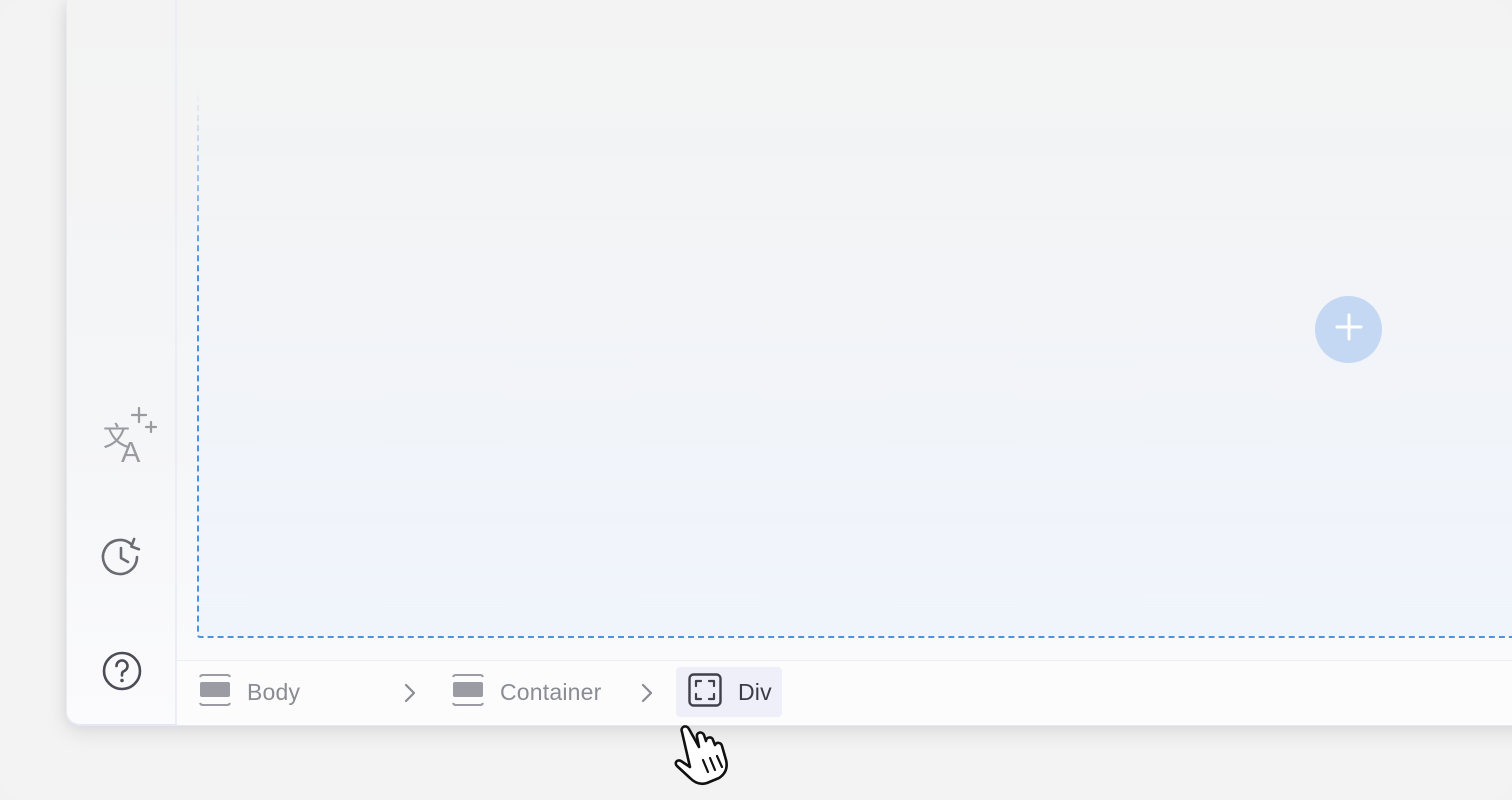 The height and width of the screenshot is (800, 1512). I want to click on translate-ai-icon: 文 A, so click(131, 435).